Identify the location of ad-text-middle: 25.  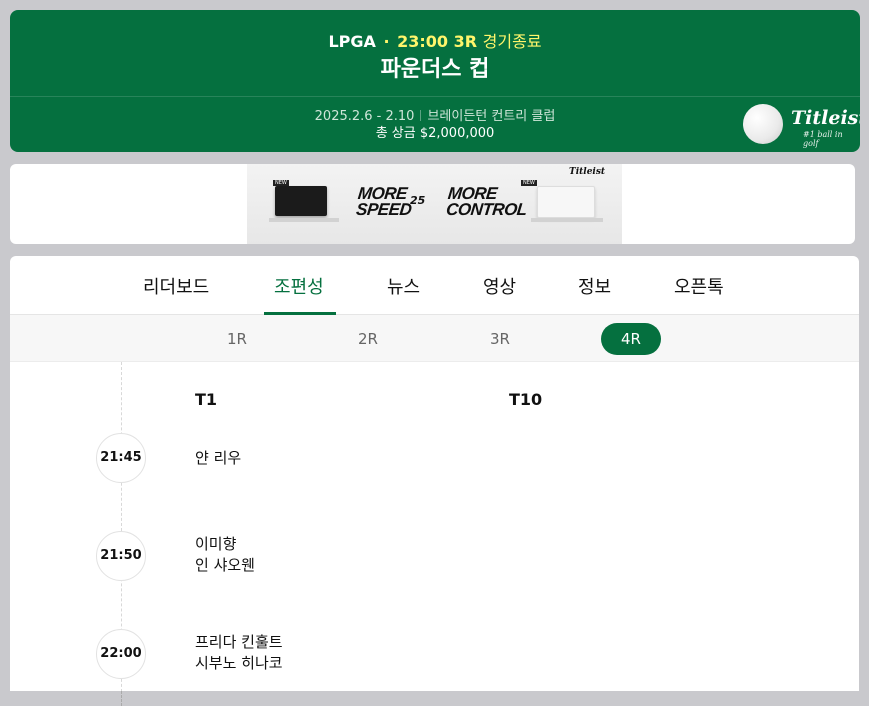
(418, 200).